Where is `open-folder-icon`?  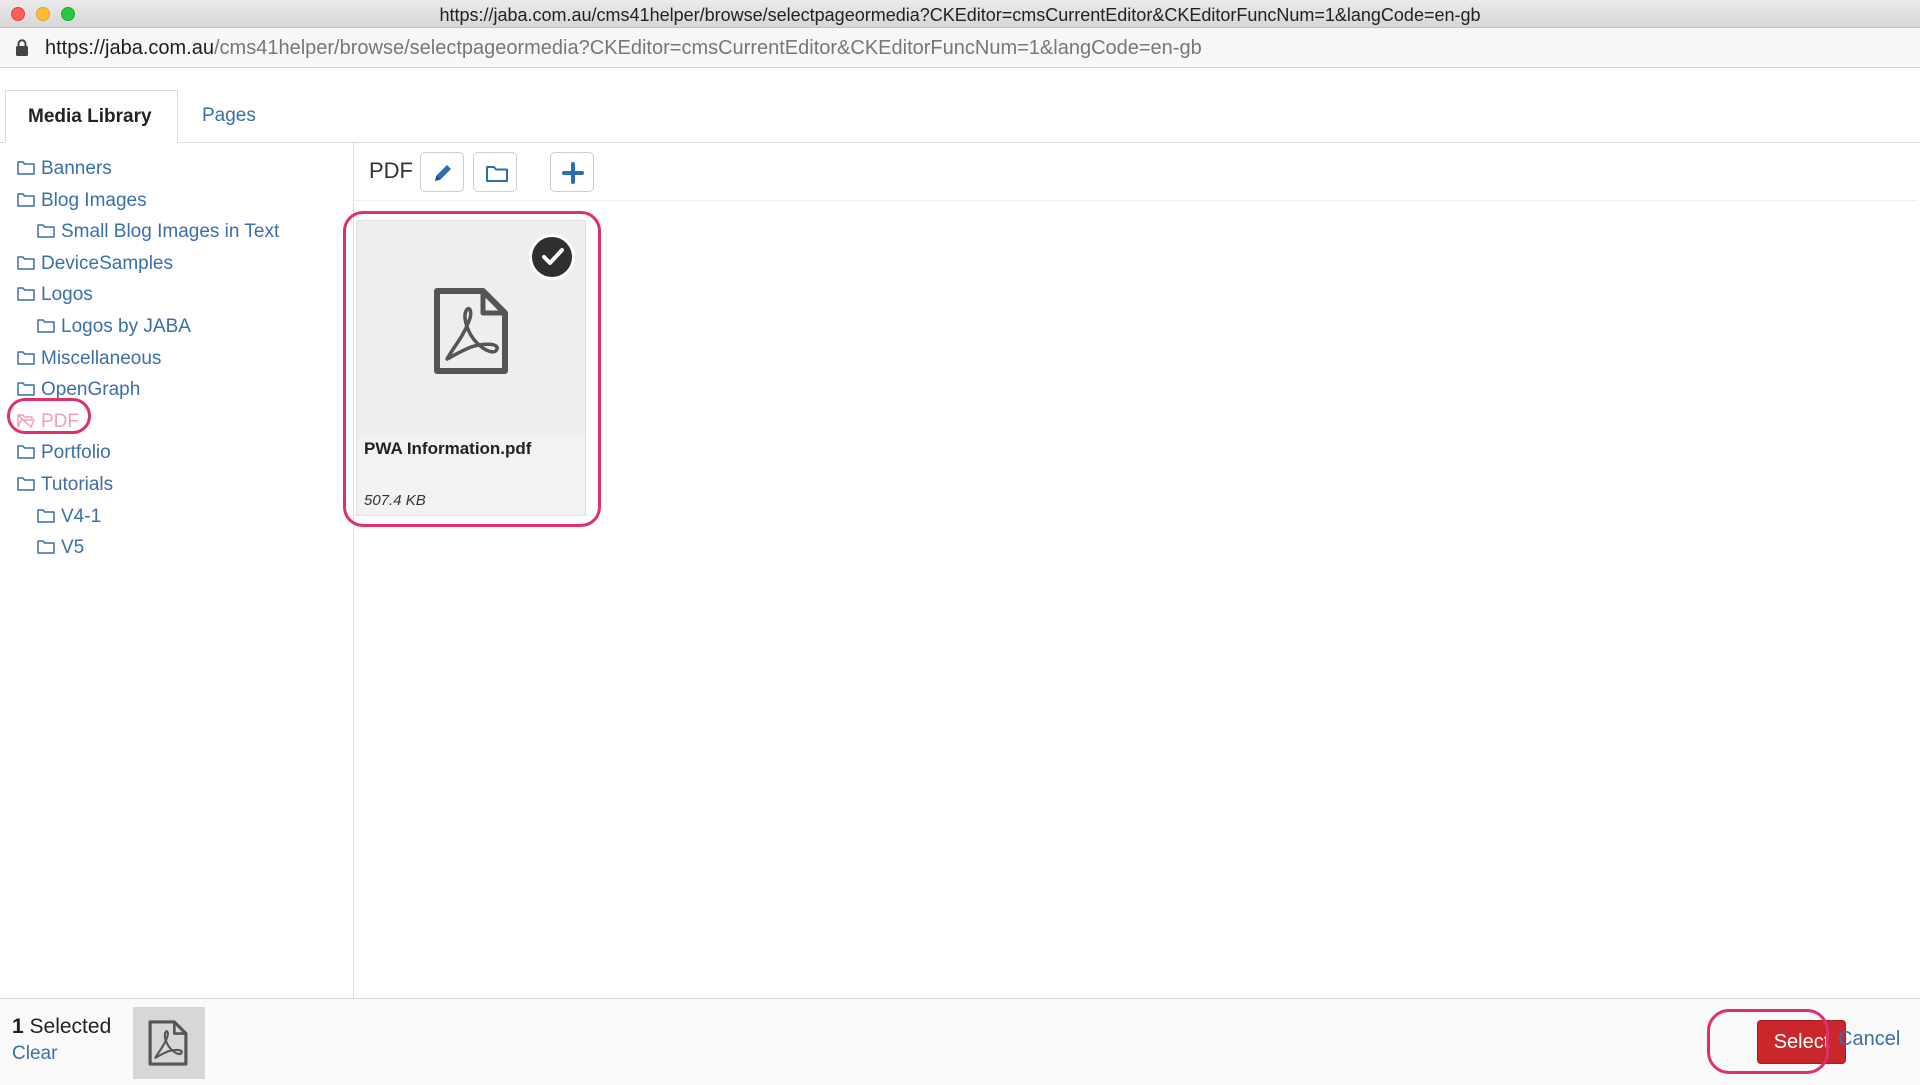
open-folder-icon is located at coordinates (26, 421).